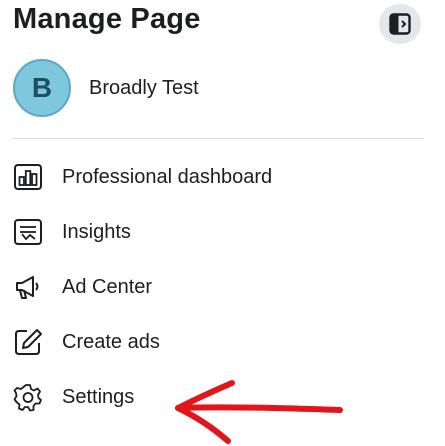  I want to click on menu-item-create-ads: Create ads, so click(216, 342).